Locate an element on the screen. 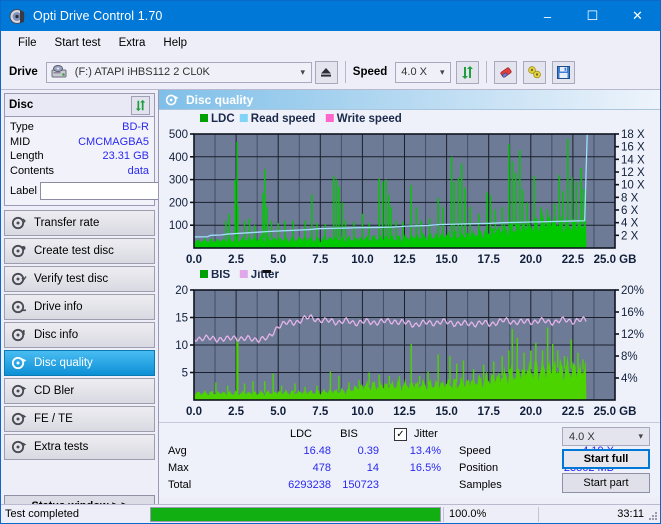  disc-row-type: Type BD-R is located at coordinates (79, 127).